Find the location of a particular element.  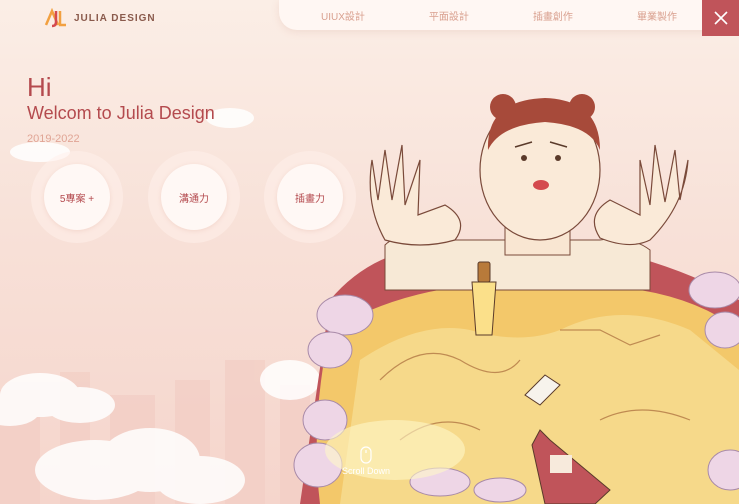

mouse-icon is located at coordinates (366, 455).